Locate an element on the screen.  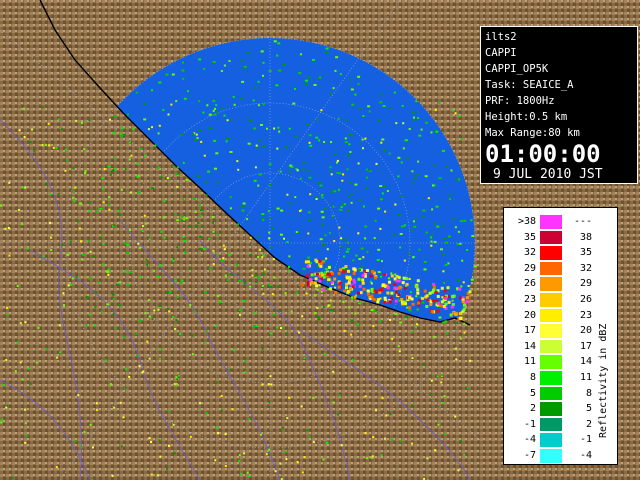
legend-upper-bound: 17 is located at coordinates (585, 346).